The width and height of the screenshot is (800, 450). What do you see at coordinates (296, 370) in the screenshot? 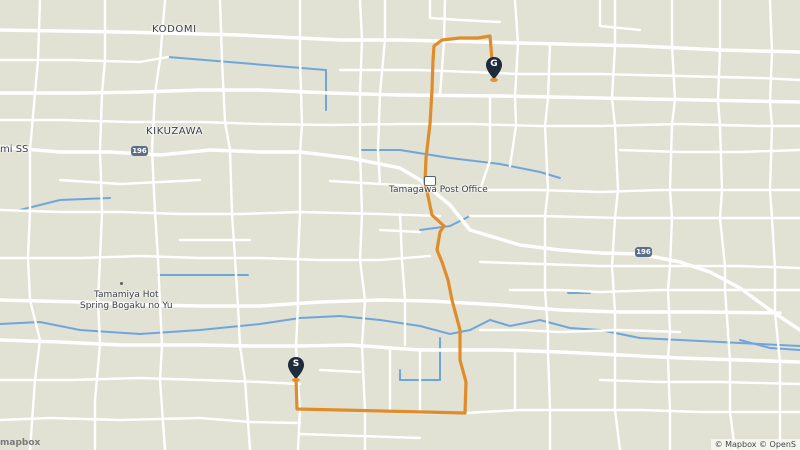
I see `start-marker: S` at bounding box center [296, 370].